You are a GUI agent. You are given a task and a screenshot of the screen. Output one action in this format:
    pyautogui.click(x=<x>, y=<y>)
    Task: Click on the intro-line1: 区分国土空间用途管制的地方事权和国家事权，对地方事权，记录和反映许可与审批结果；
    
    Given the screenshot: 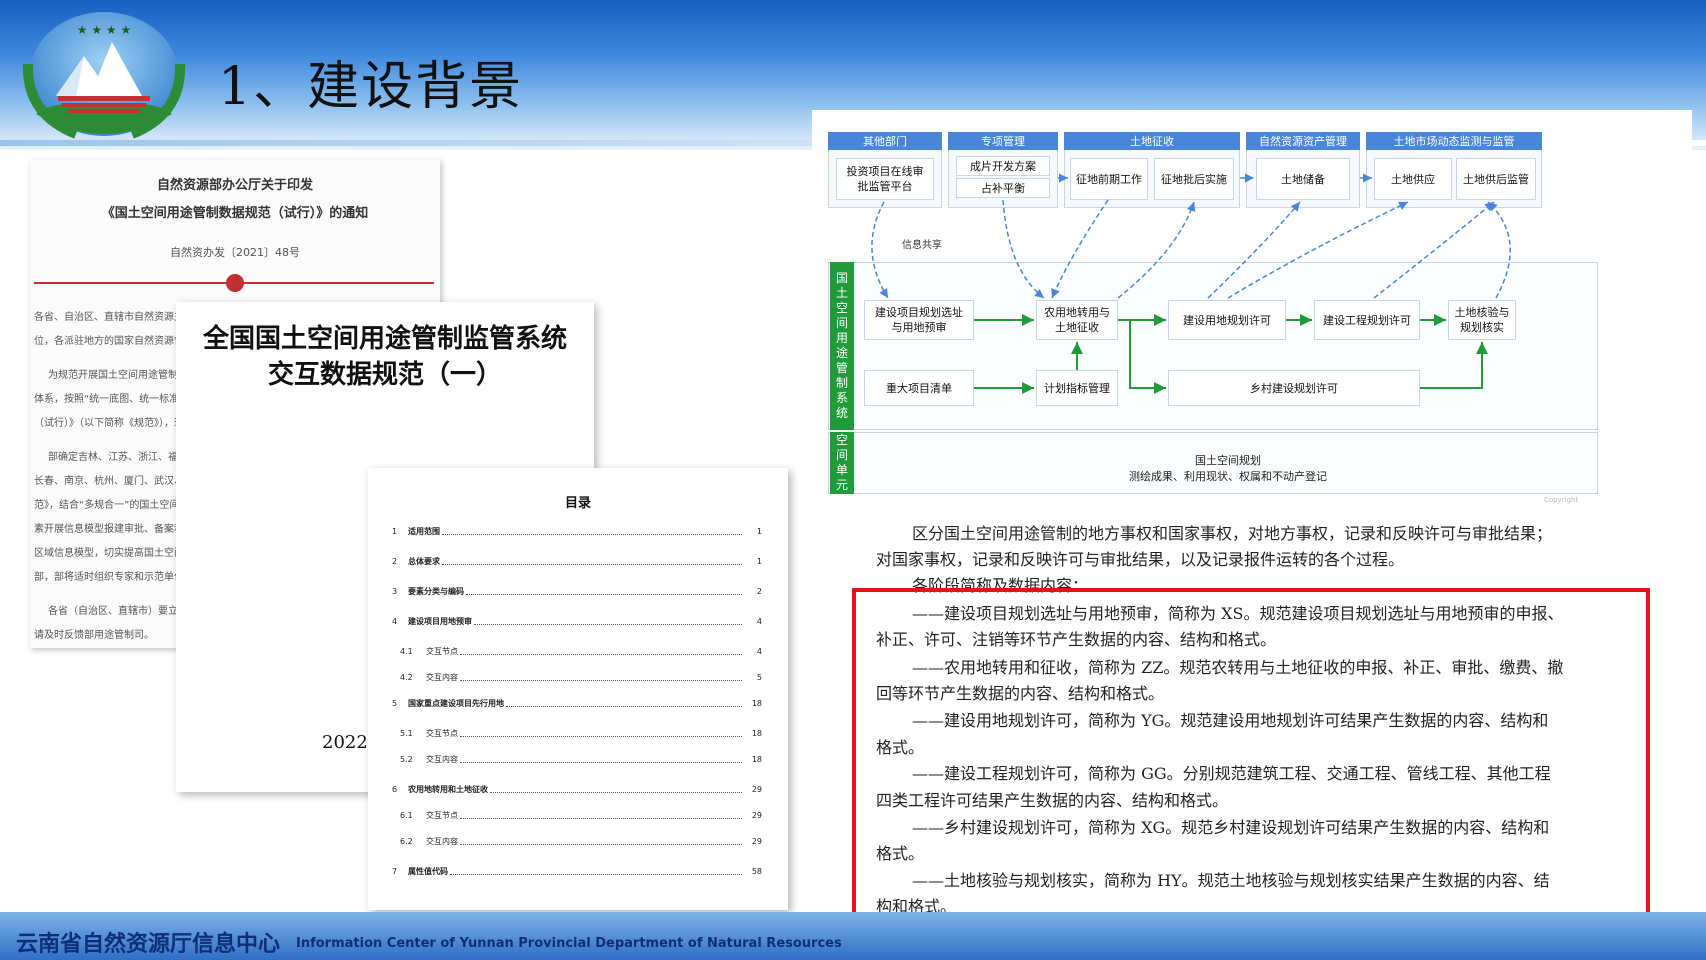 What is the action you would take?
    pyautogui.click(x=1232, y=533)
    